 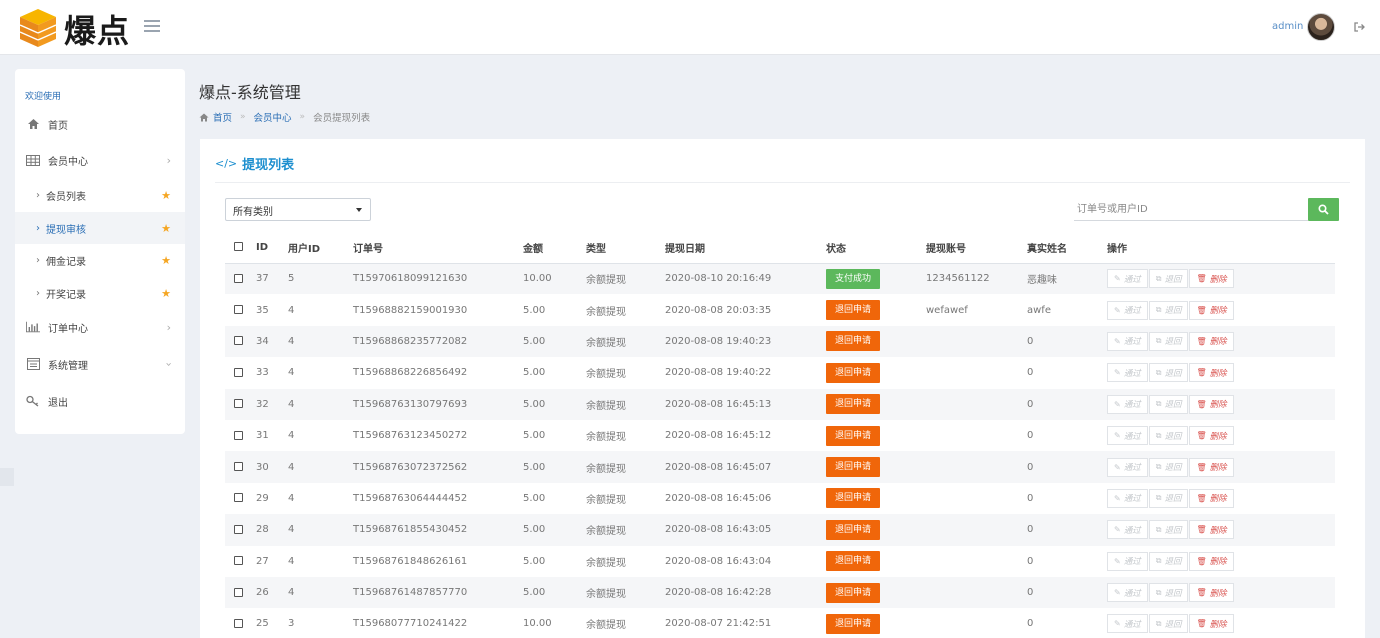 What do you see at coordinates (1287, 26) in the screenshot?
I see `user-name: admin` at bounding box center [1287, 26].